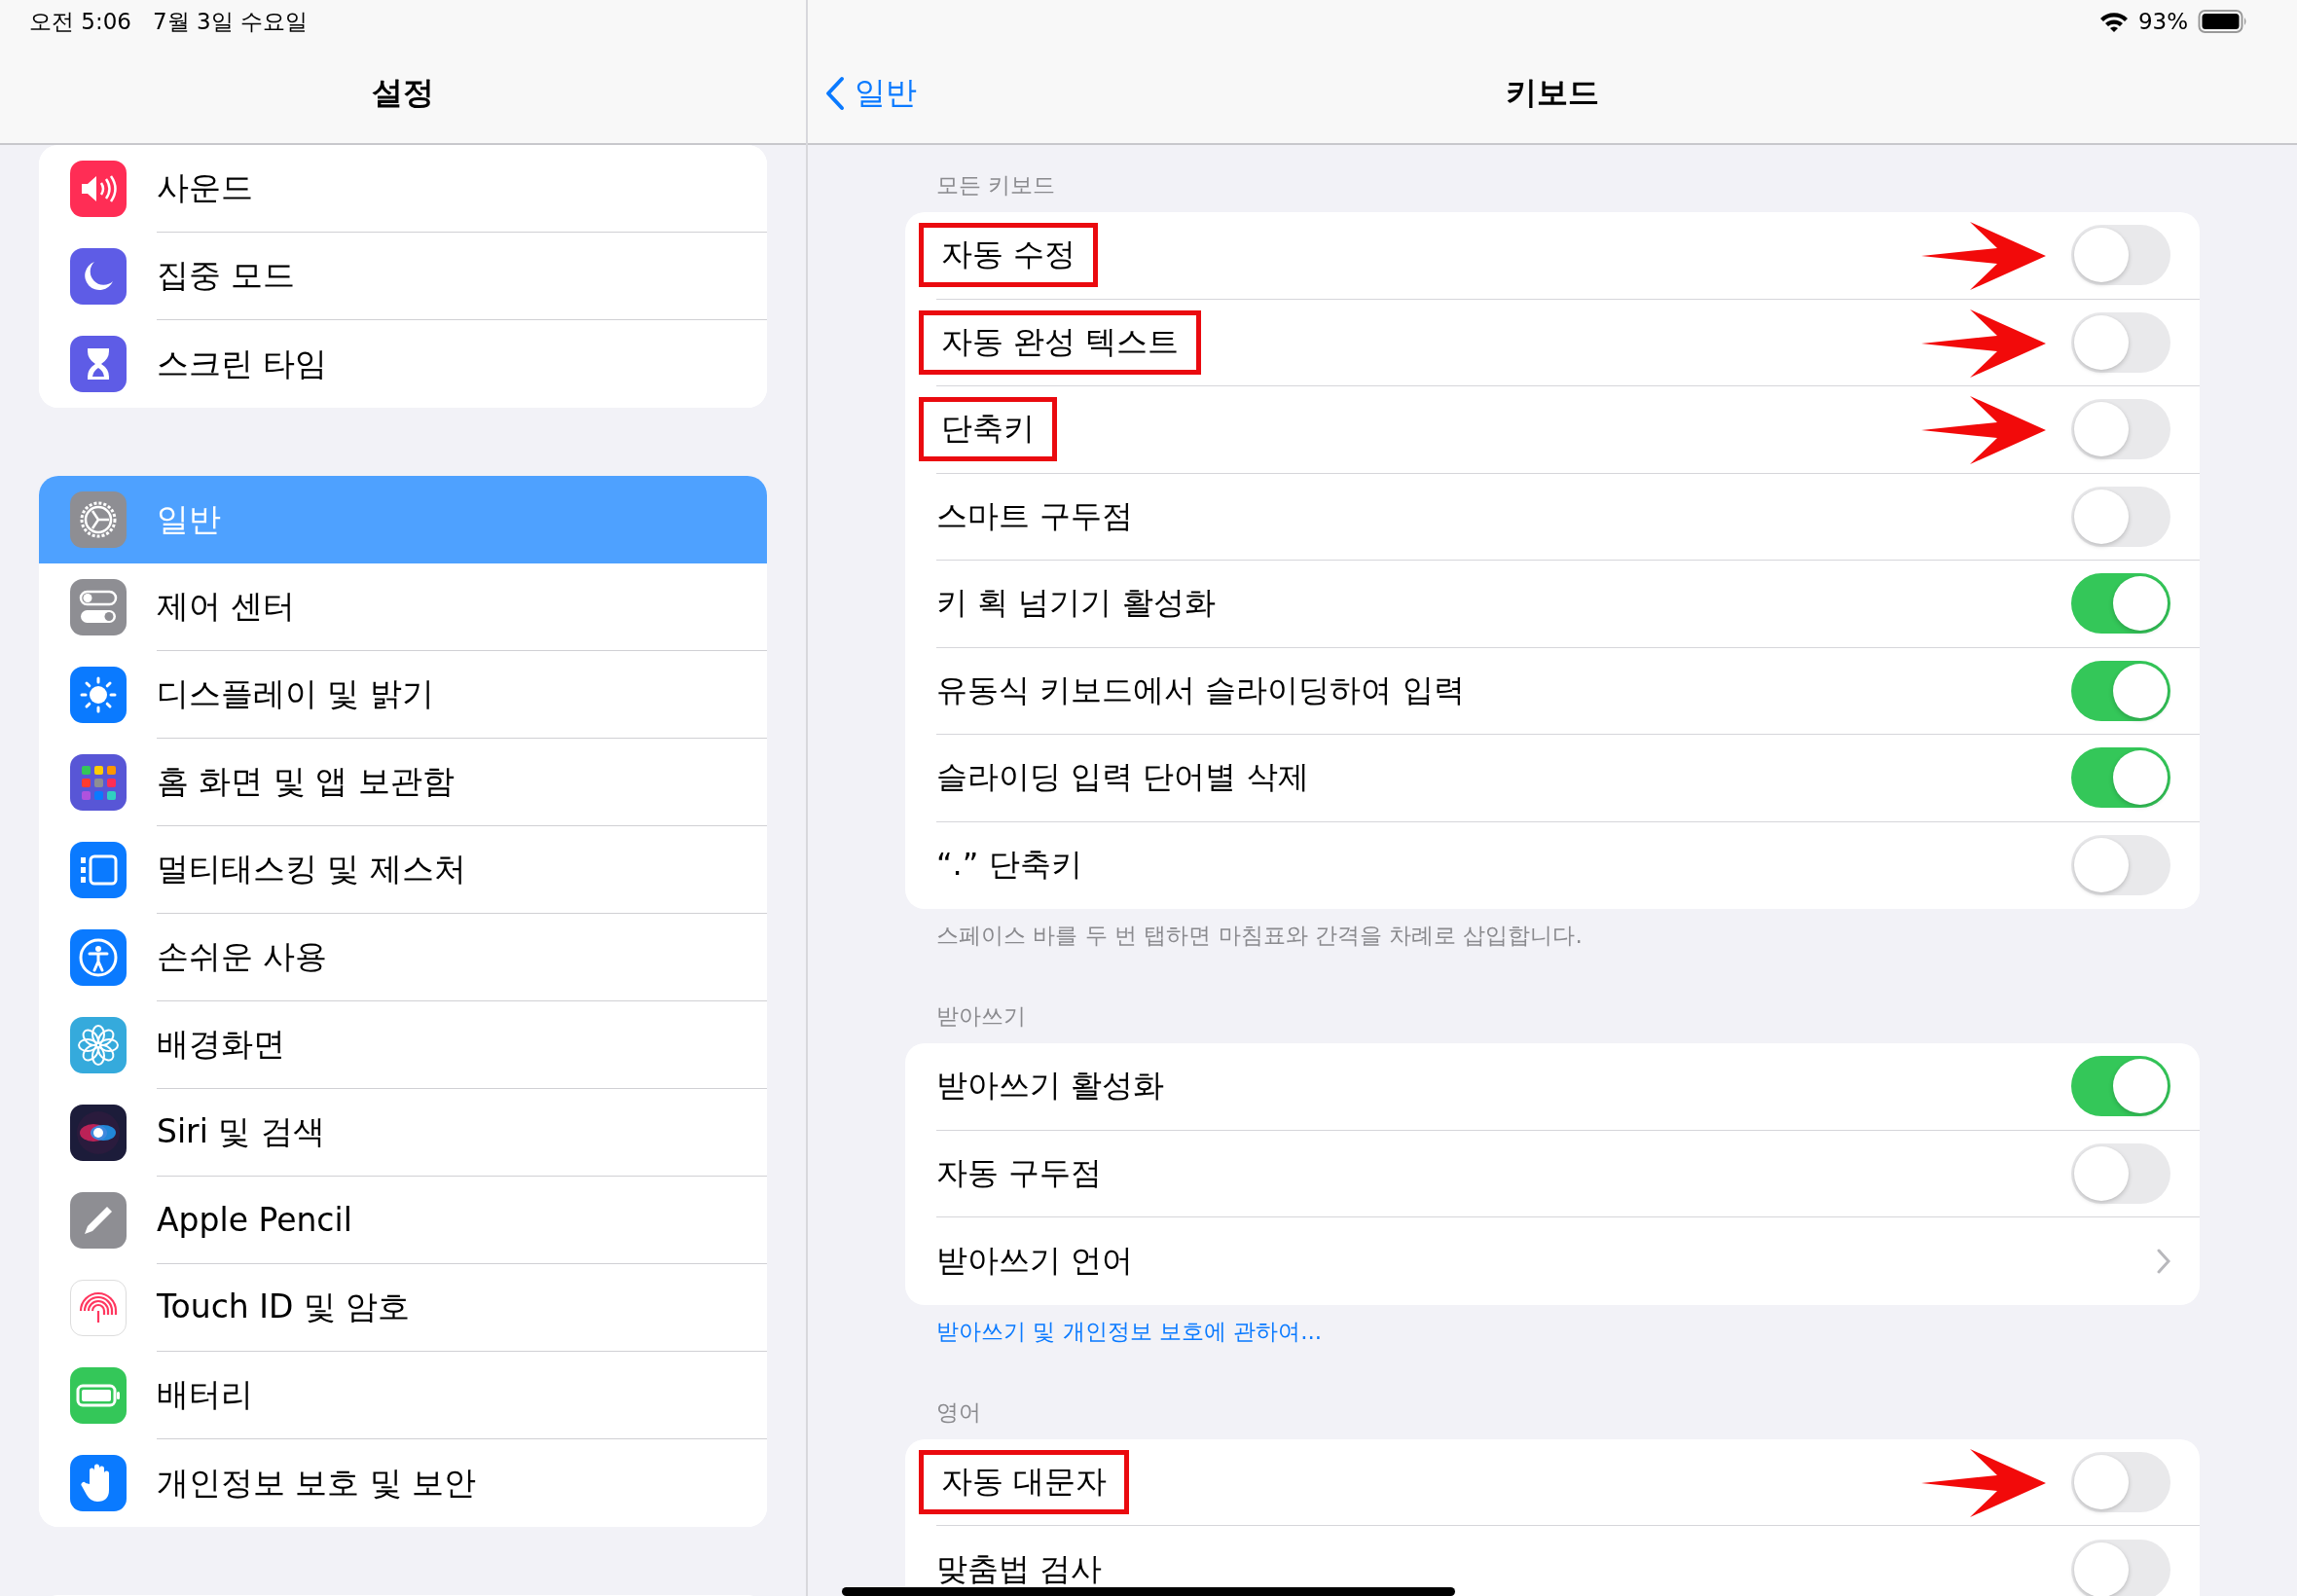 The image size is (2297, 1596). Describe the element at coordinates (284, 1307) in the screenshot. I see `sidebar-label: Touch ID 및 암호` at that location.